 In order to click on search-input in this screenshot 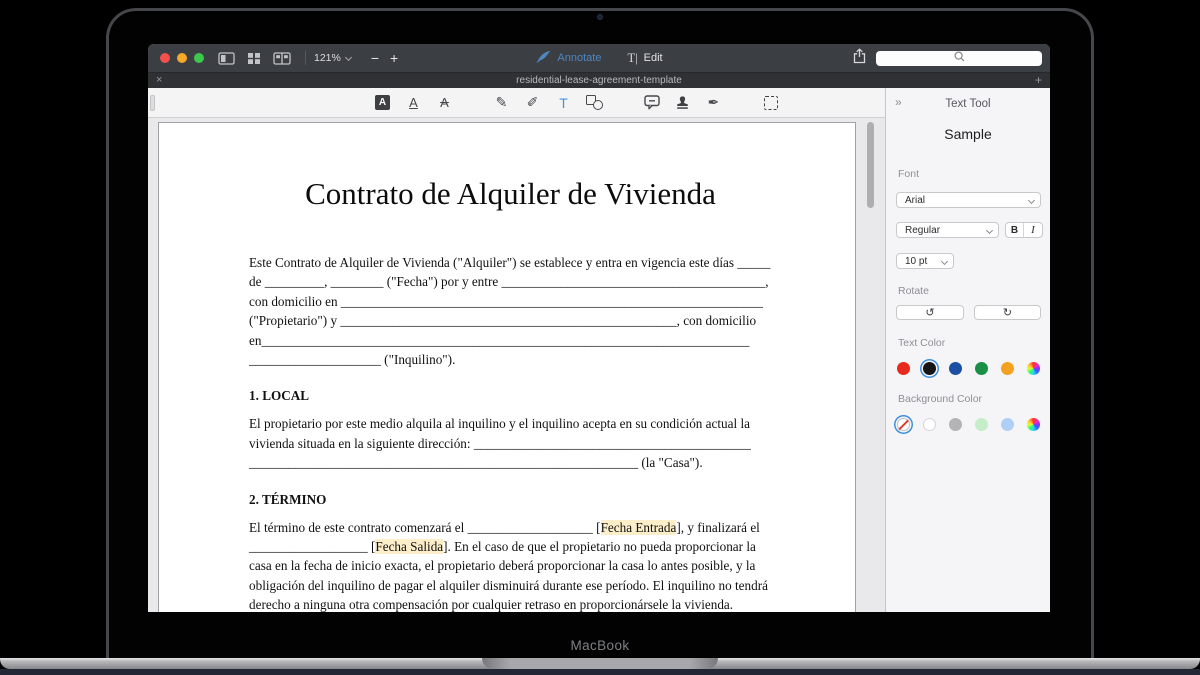, I will do `click(959, 58)`.